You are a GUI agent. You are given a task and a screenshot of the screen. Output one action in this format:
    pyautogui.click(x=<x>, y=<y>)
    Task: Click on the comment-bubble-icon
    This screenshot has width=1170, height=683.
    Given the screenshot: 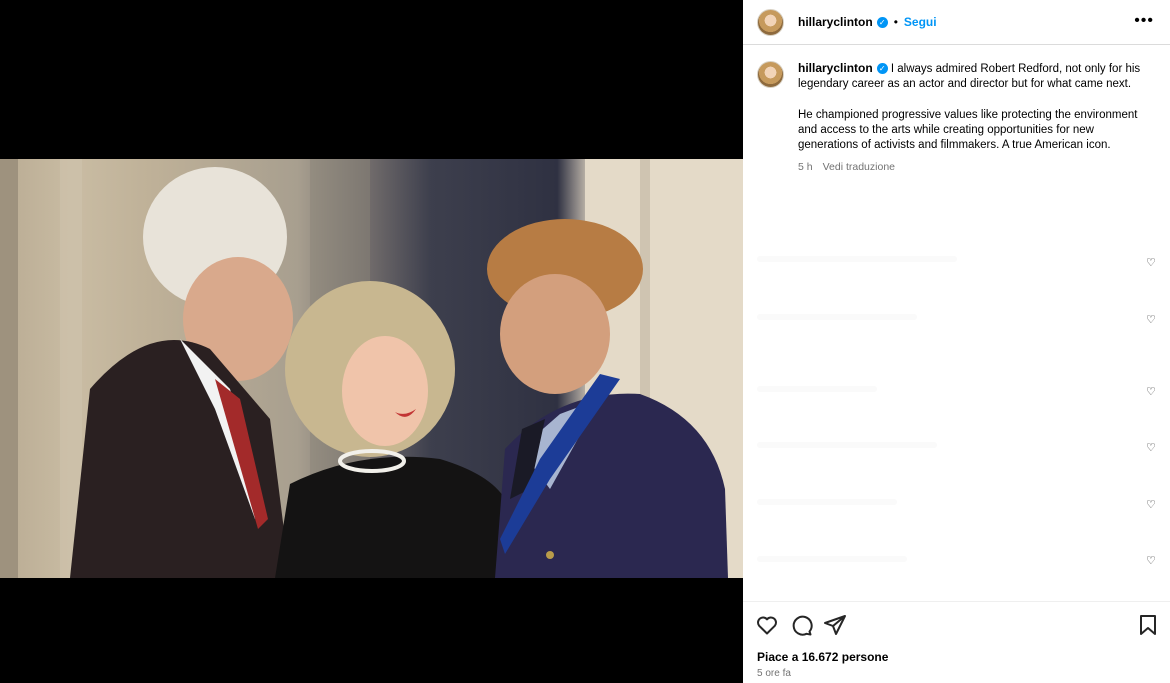 What is the action you would take?
    pyautogui.click(x=801, y=625)
    